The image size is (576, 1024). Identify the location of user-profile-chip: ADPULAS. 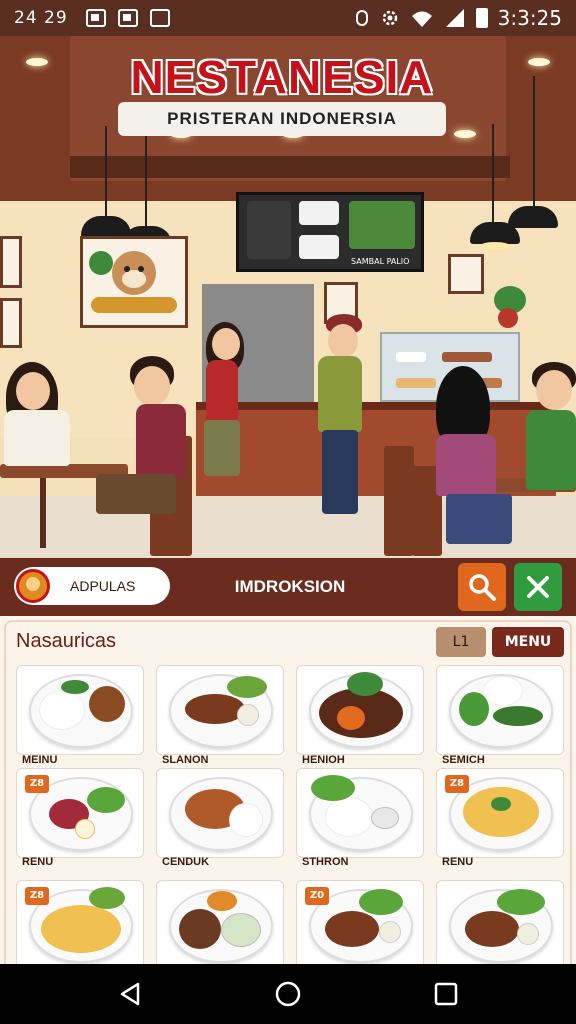
(92, 586).